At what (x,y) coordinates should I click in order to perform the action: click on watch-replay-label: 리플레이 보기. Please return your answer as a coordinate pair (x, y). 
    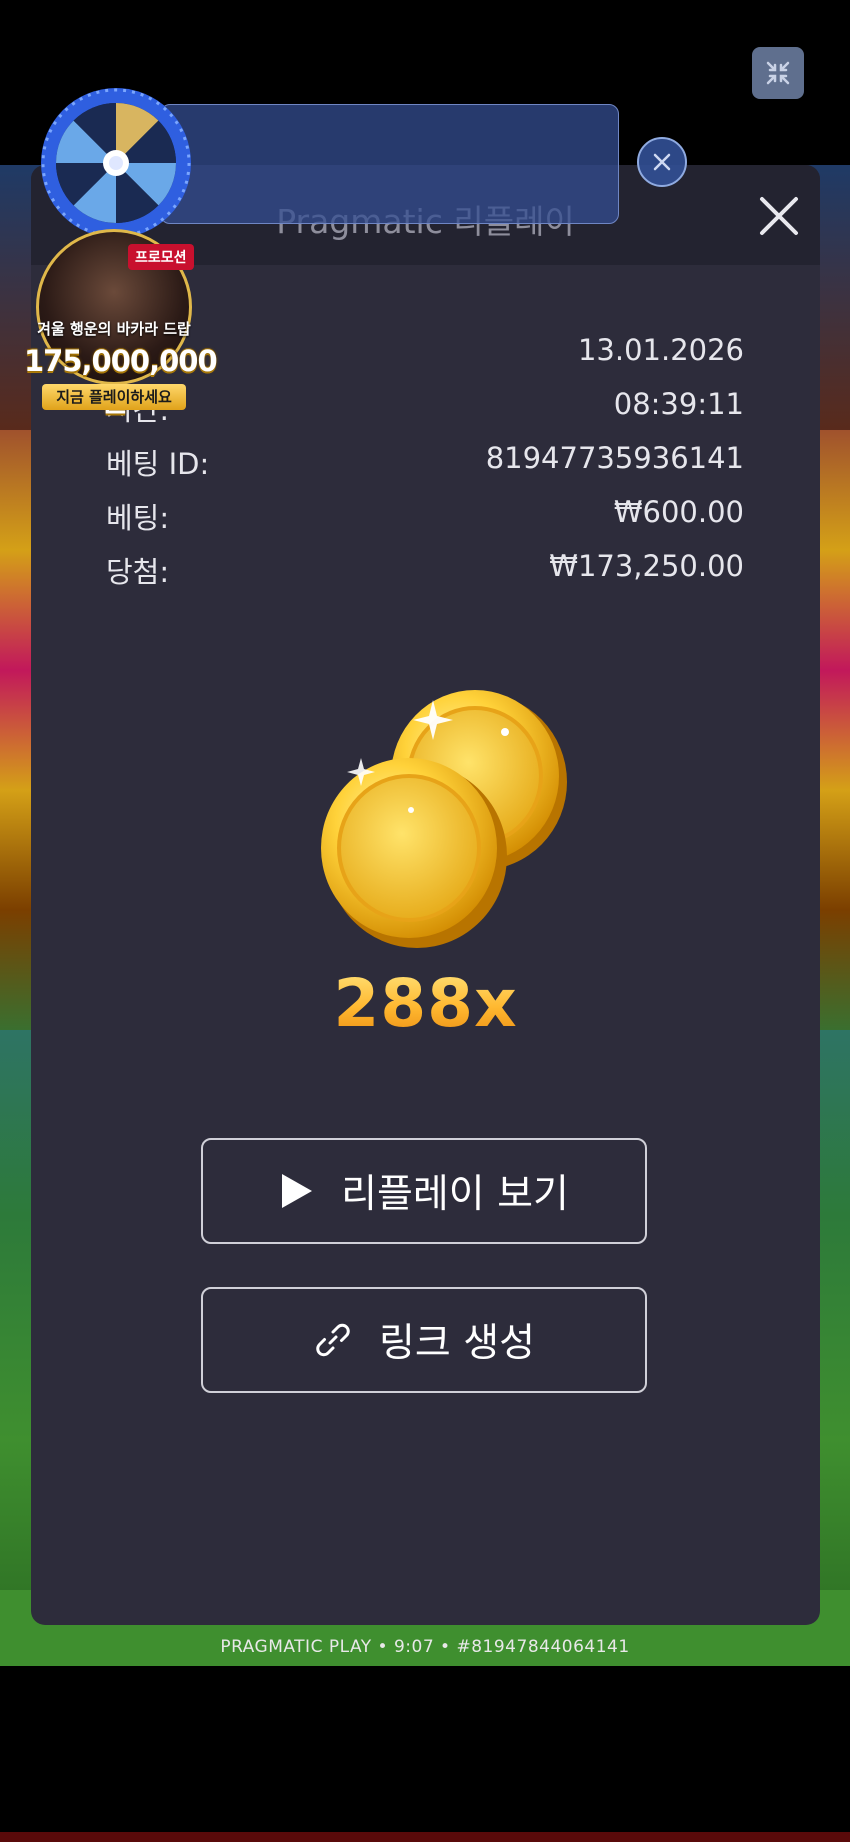
    Looking at the image, I should click on (455, 1194).